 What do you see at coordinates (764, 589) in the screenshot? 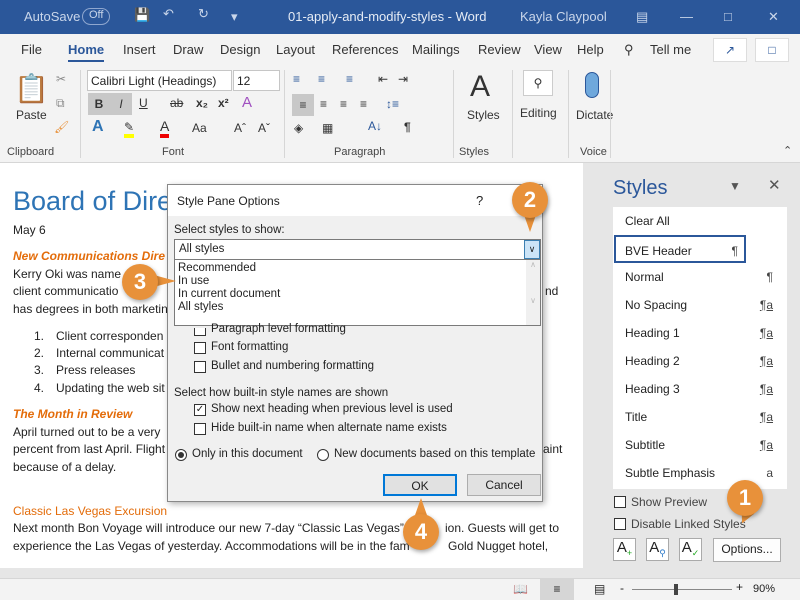
I see `zoom-level: 90%` at bounding box center [764, 589].